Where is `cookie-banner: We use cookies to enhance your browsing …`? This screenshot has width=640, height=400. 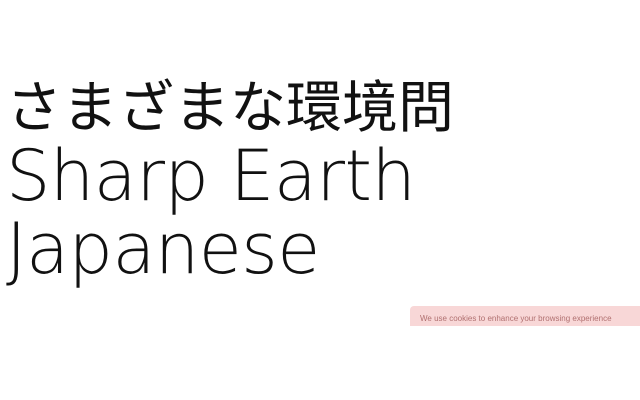 cookie-banner: We use cookies to enhance your browsing … is located at coordinates (525, 316).